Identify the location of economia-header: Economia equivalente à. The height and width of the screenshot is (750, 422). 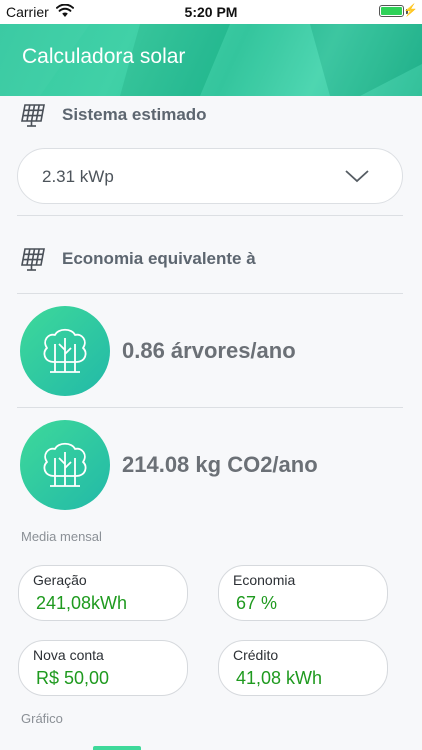
(138, 259).